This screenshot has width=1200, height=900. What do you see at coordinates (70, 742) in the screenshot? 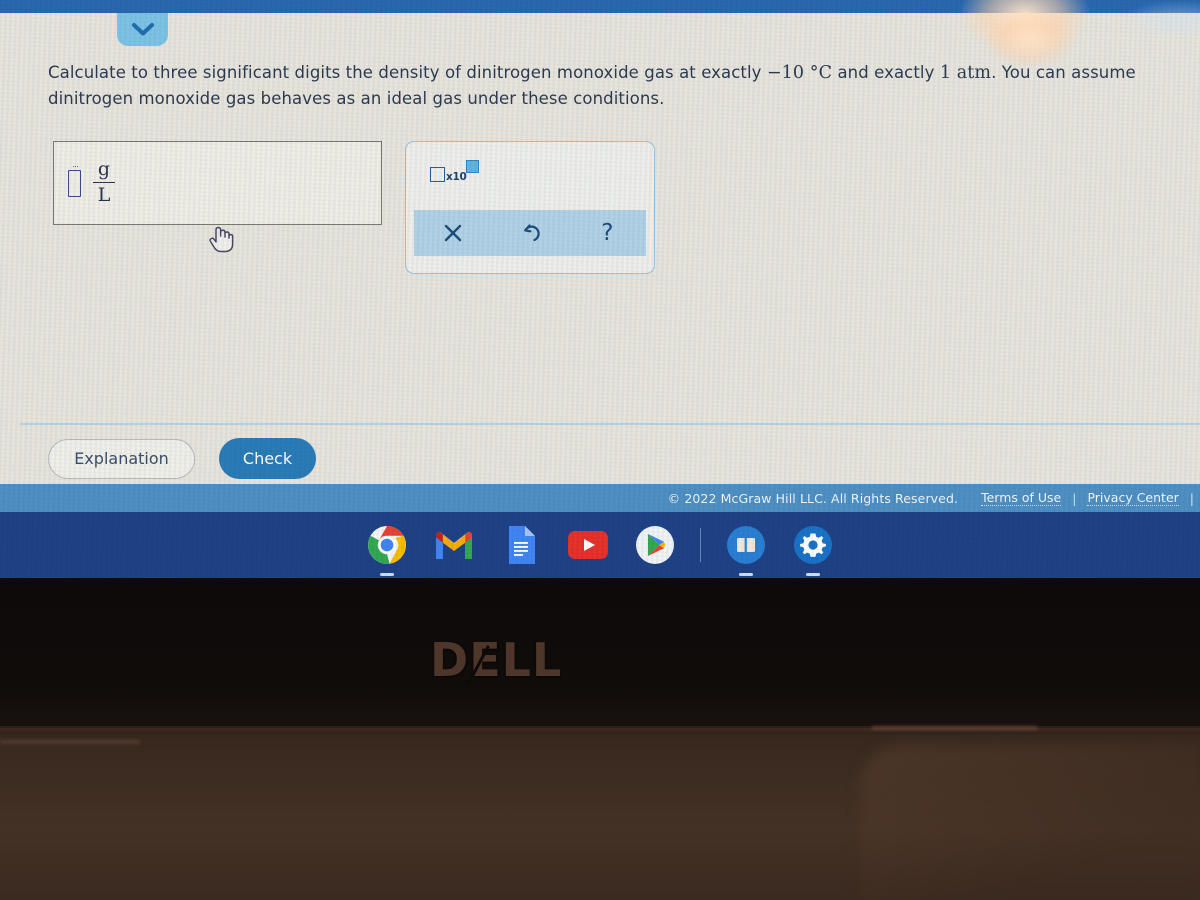
I see `bezel-edge-left` at bounding box center [70, 742].